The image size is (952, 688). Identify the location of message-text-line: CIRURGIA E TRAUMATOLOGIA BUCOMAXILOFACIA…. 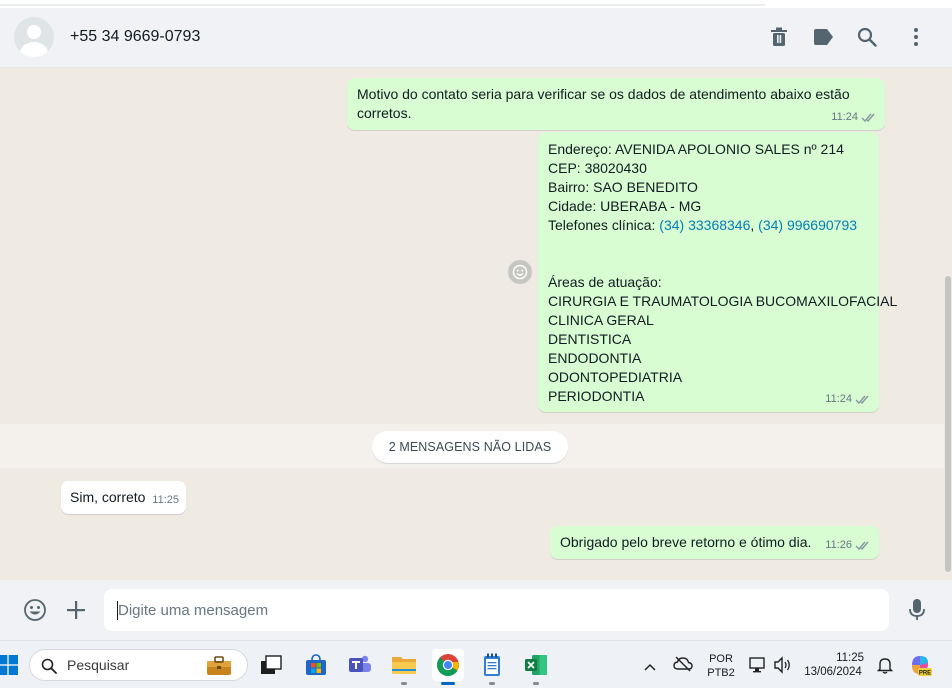
(723, 301).